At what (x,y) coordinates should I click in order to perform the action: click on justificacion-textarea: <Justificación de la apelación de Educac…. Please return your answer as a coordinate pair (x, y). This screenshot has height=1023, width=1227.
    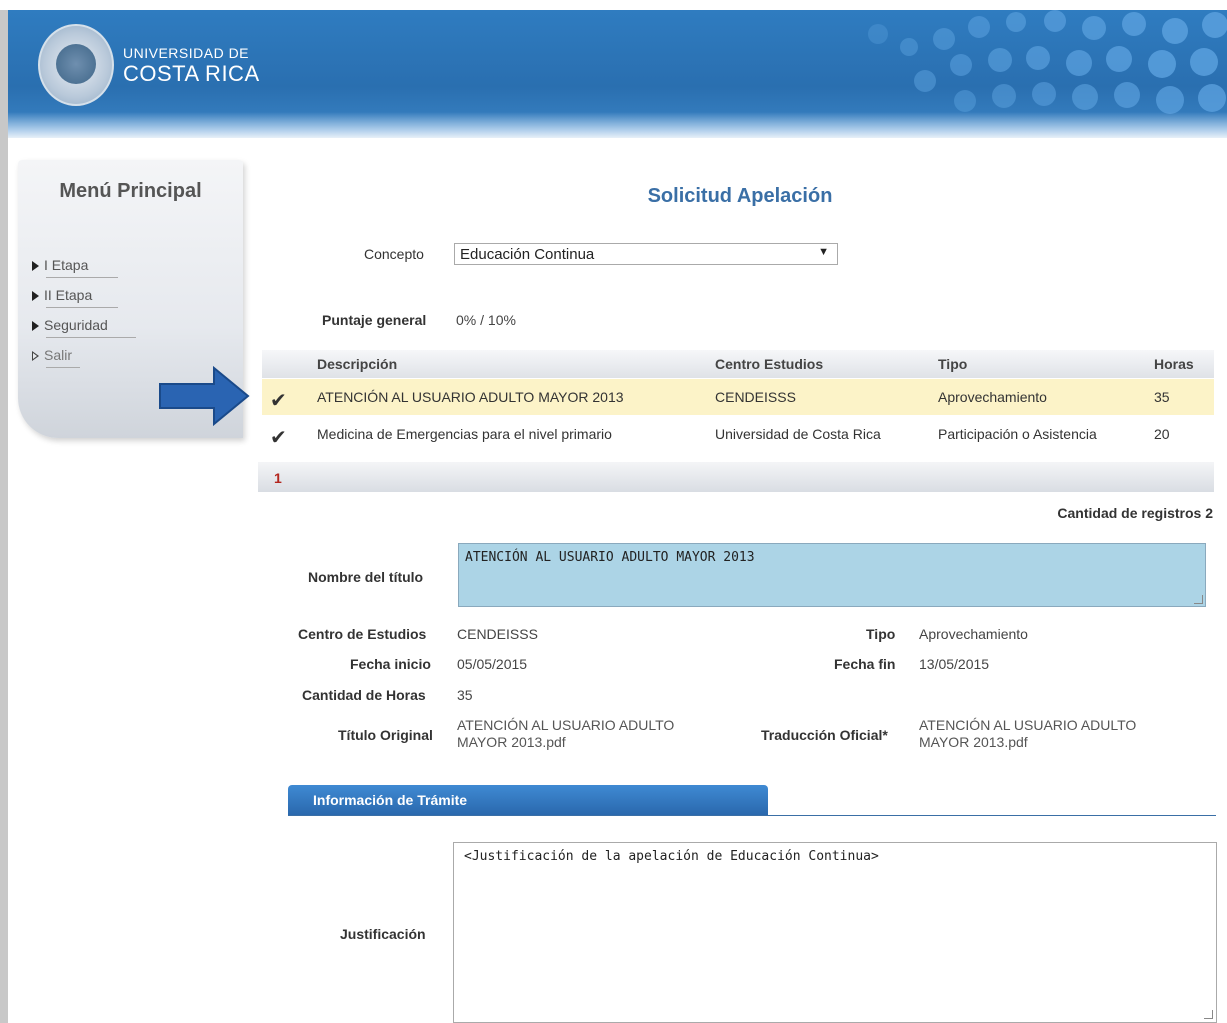
    Looking at the image, I should click on (835, 932).